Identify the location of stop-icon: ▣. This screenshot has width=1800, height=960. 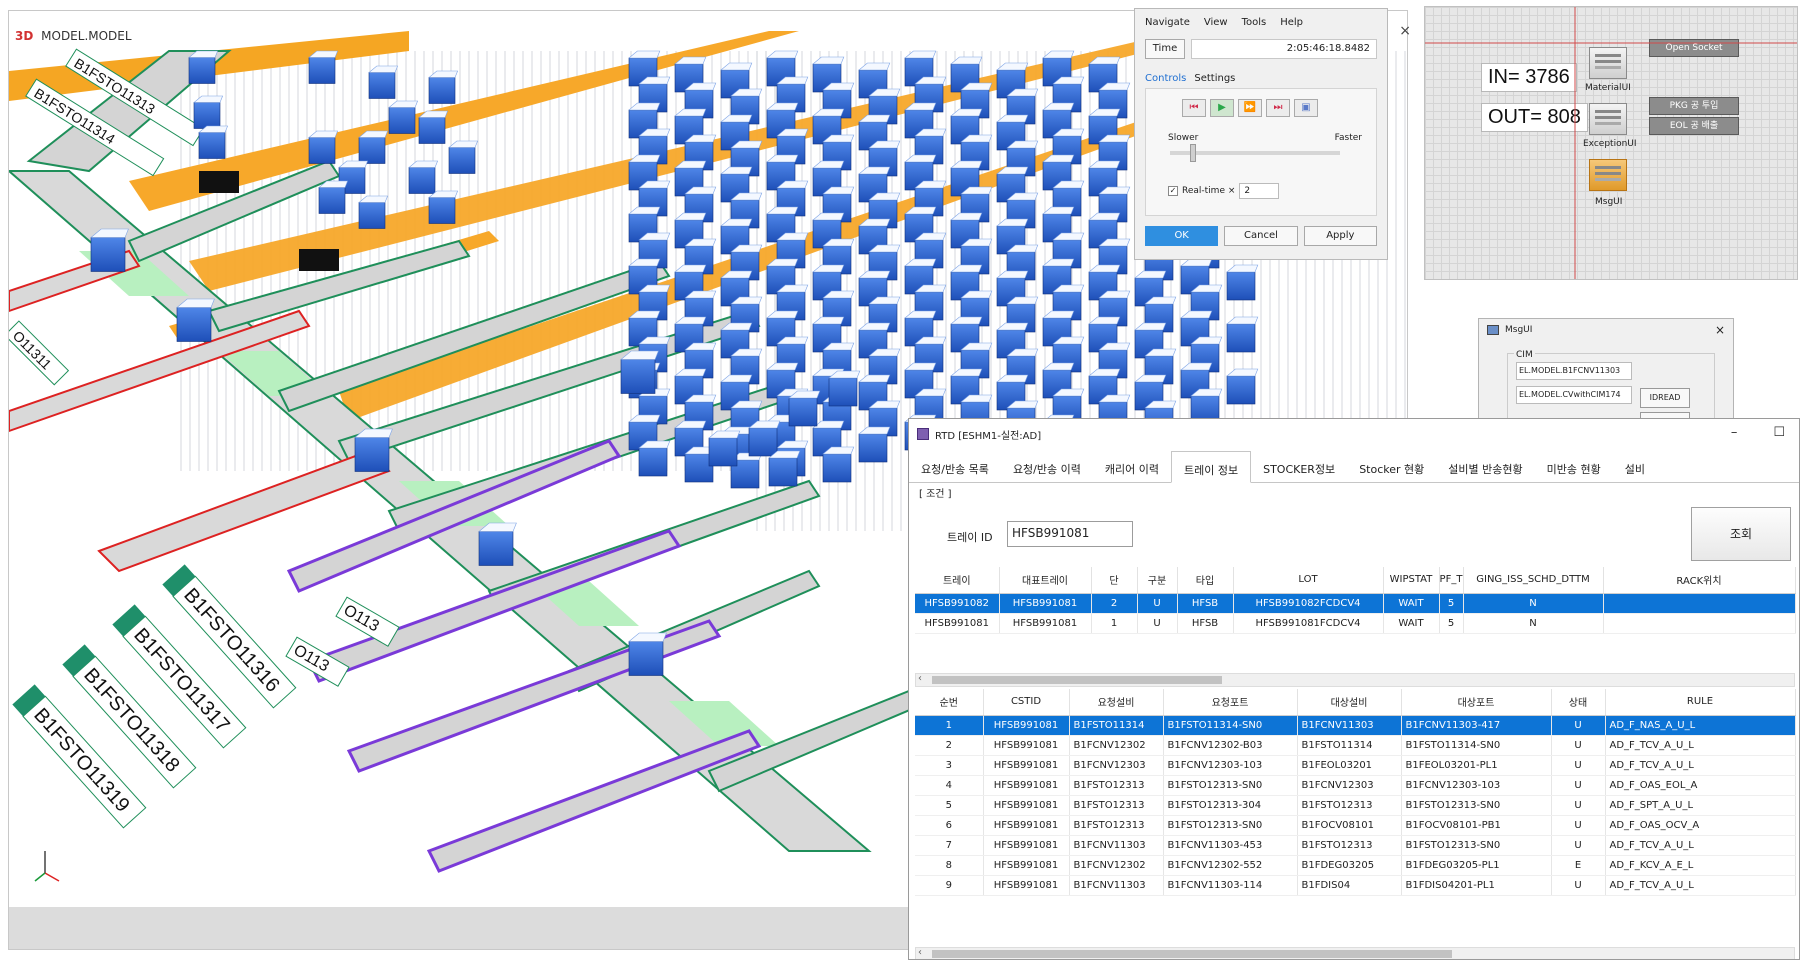
(1306, 108).